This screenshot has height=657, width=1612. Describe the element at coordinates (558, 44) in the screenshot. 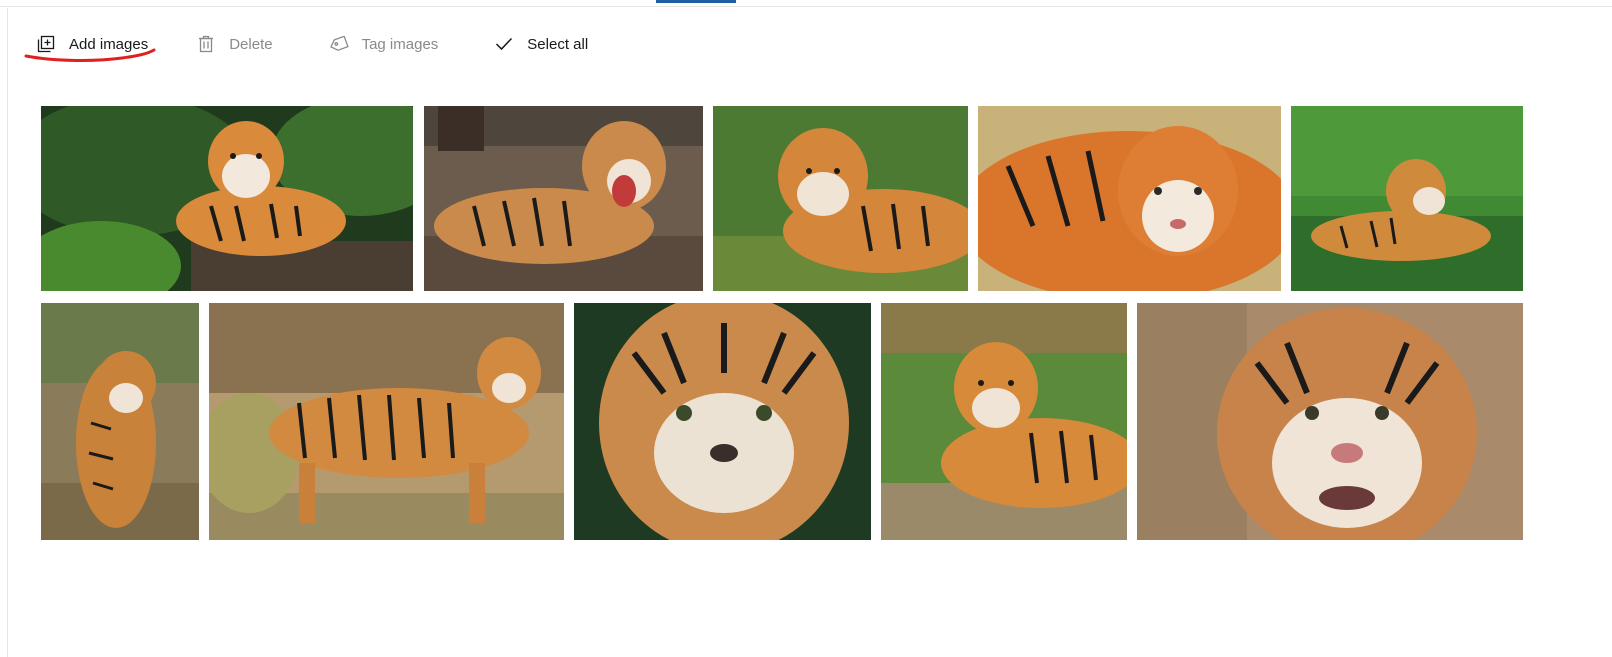

I see `select-all-label: Select all` at that location.